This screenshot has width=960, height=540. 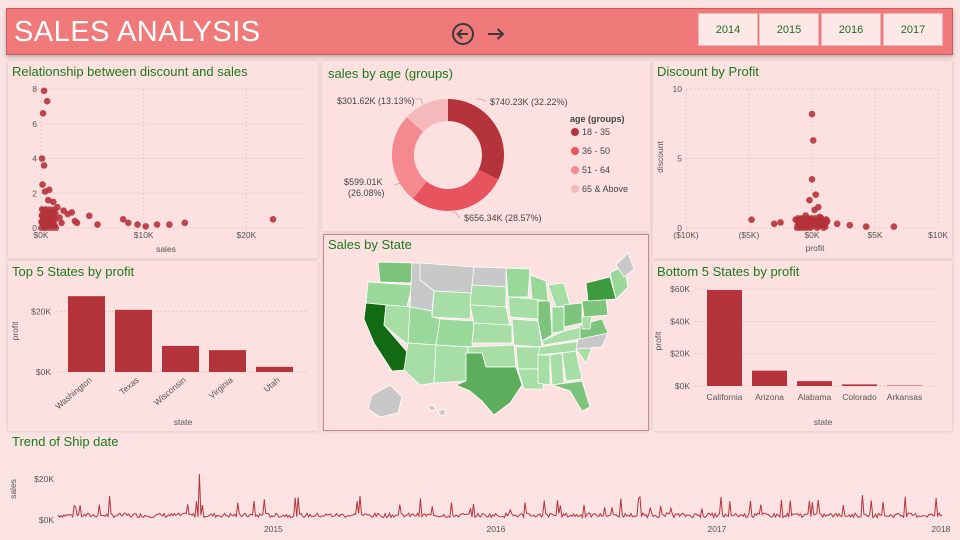 What do you see at coordinates (487, 333) in the screenshot?
I see `us-map` at bounding box center [487, 333].